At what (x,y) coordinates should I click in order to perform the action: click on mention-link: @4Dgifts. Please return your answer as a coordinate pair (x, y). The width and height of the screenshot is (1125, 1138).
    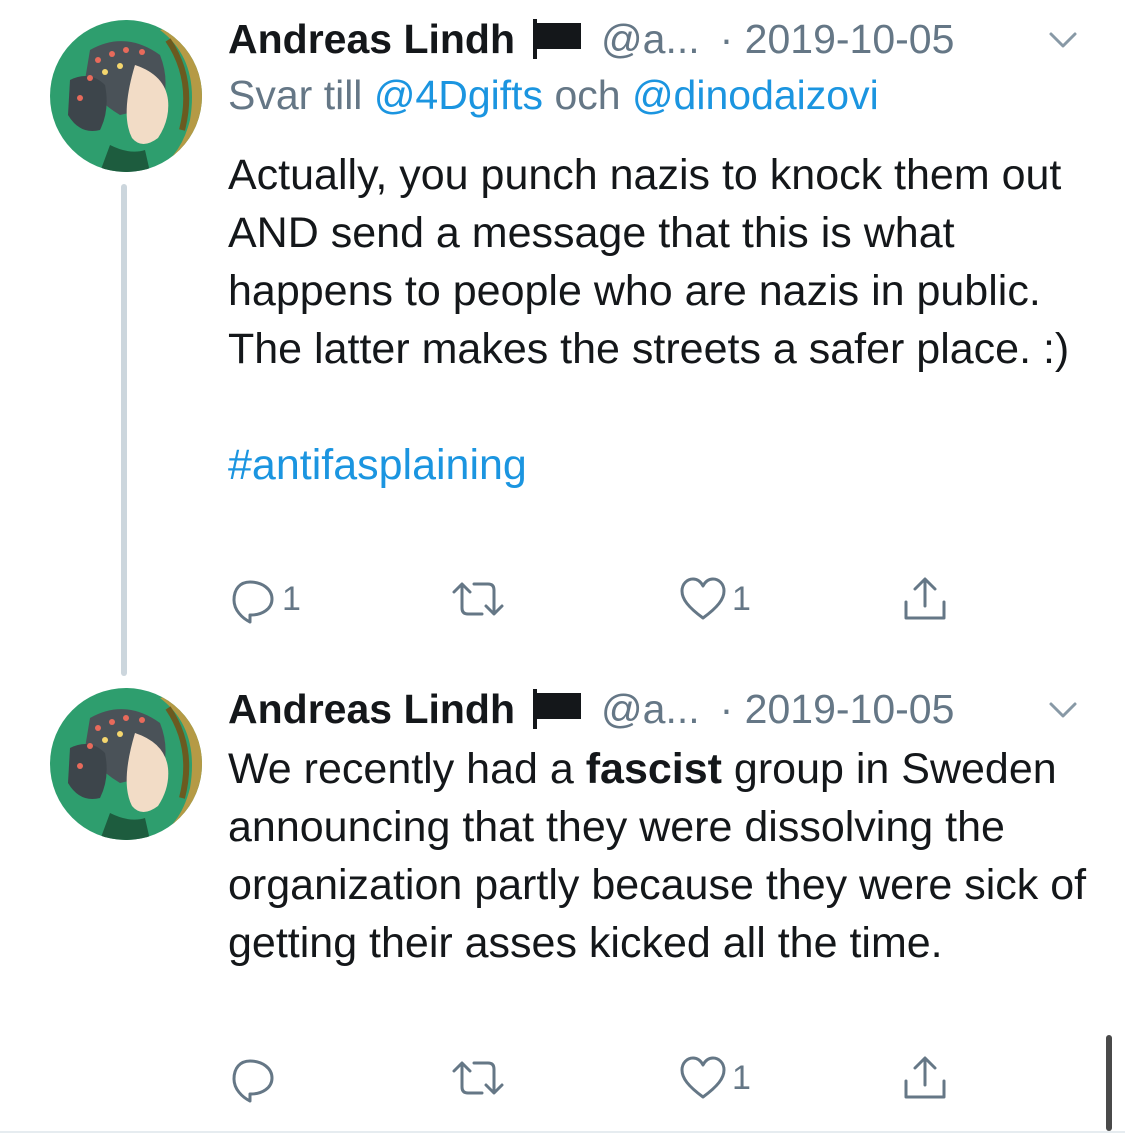
    Looking at the image, I should click on (458, 95).